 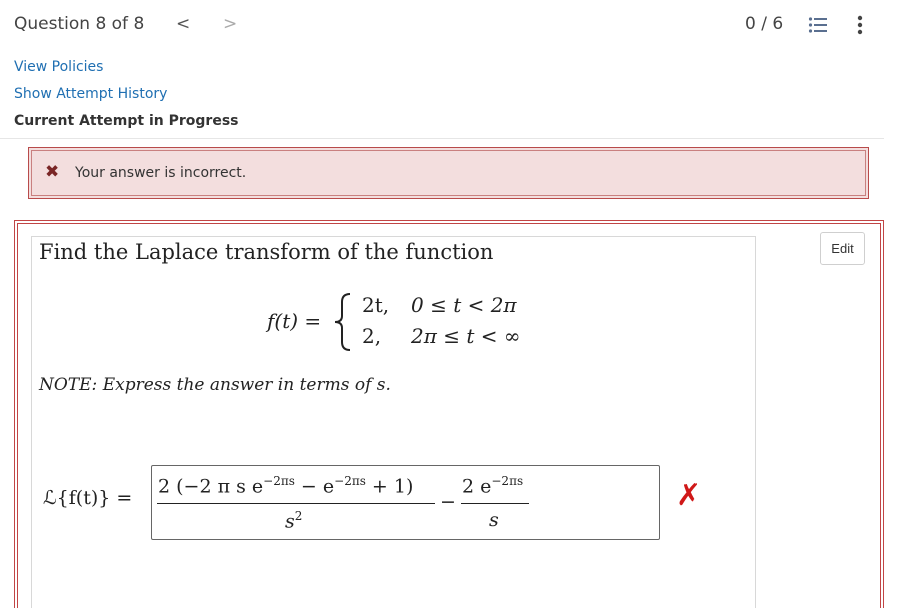 What do you see at coordinates (466, 336) in the screenshot?
I see `case2-condition: 2π ≤ t < ∞` at bounding box center [466, 336].